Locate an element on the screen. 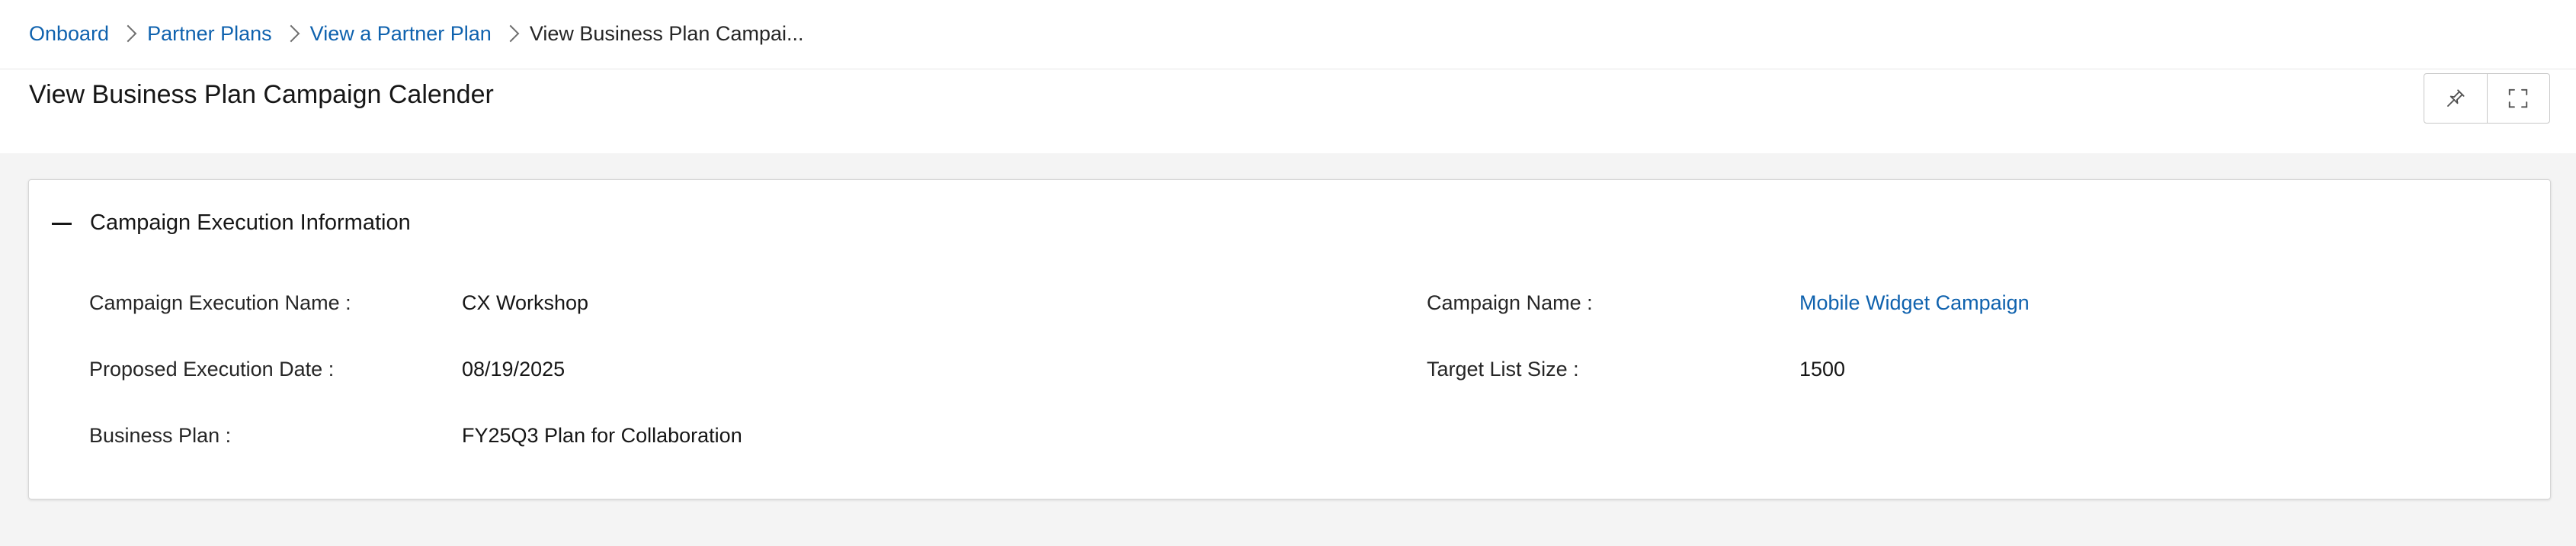 The image size is (2576, 546). fullscreen-button is located at coordinates (2518, 98).